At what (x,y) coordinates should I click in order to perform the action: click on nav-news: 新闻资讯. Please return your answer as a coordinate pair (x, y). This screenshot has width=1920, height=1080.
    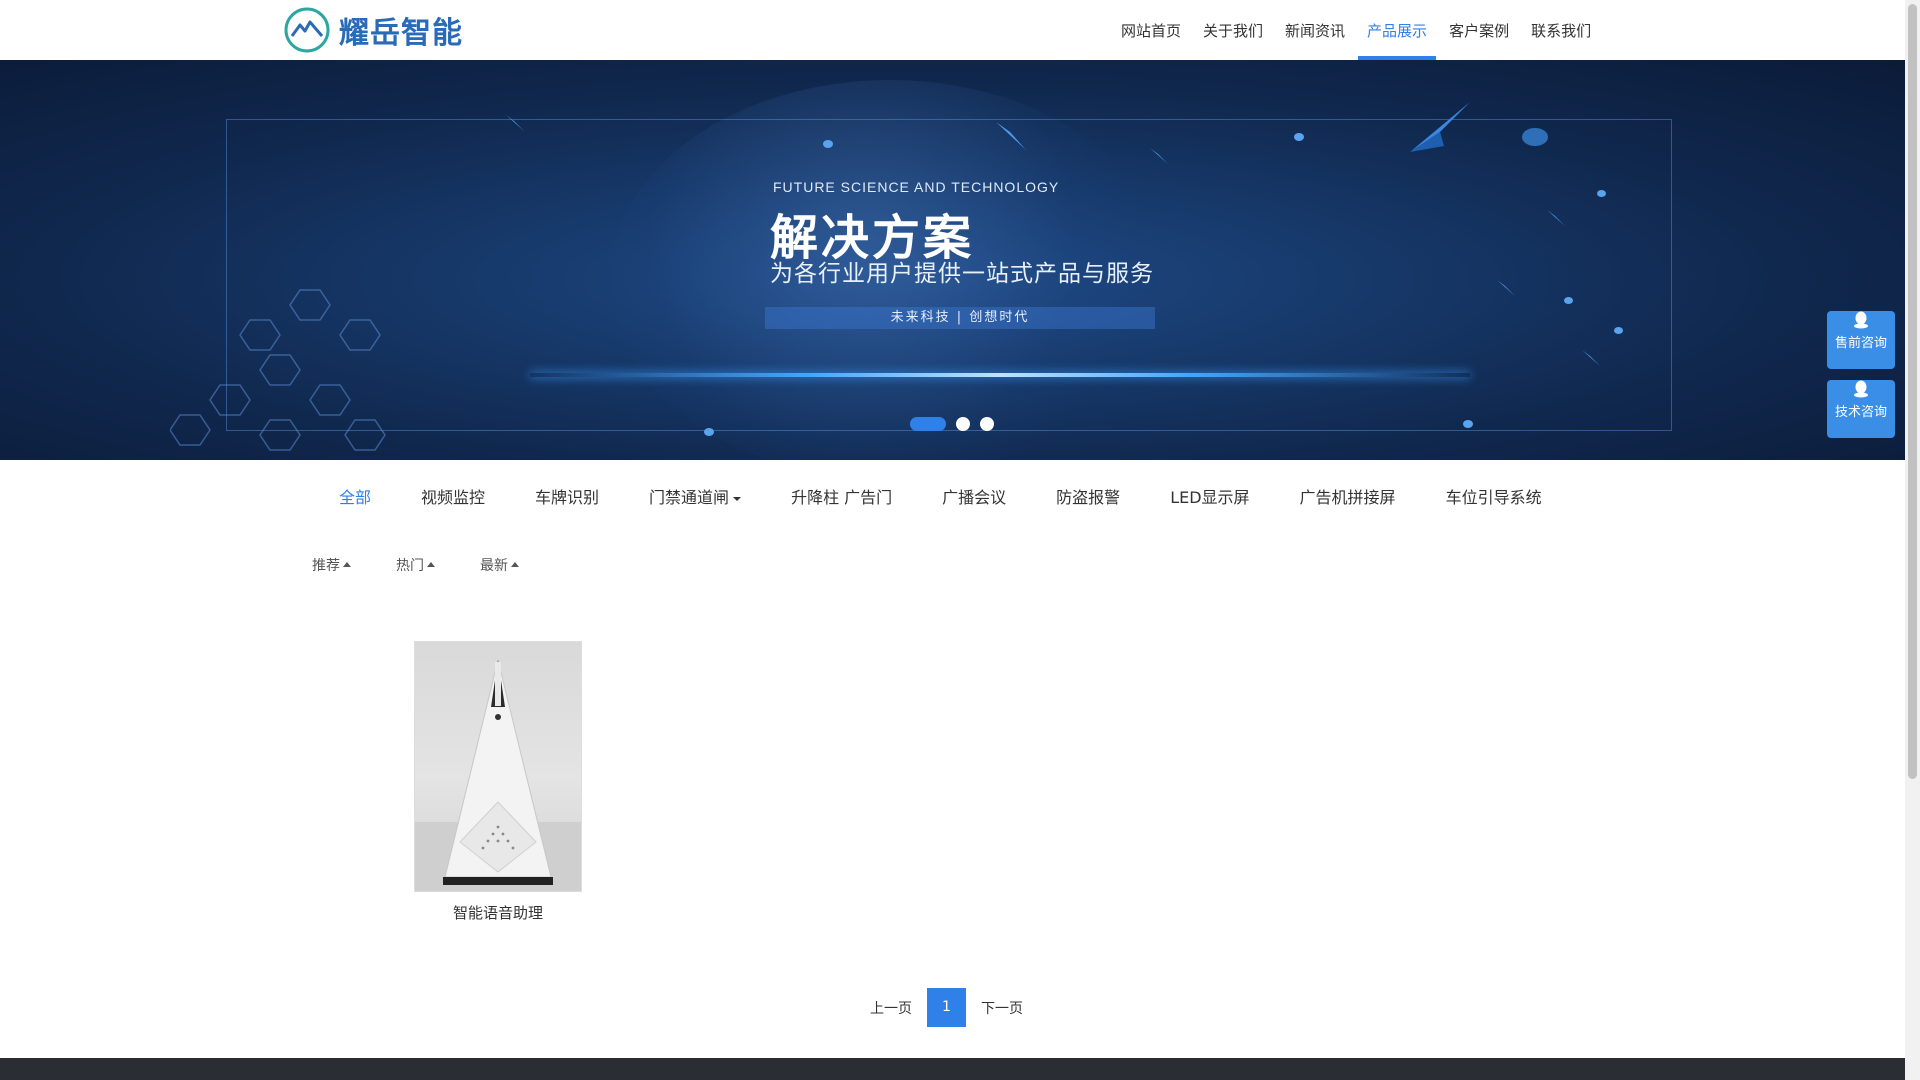
    Looking at the image, I should click on (1315, 30).